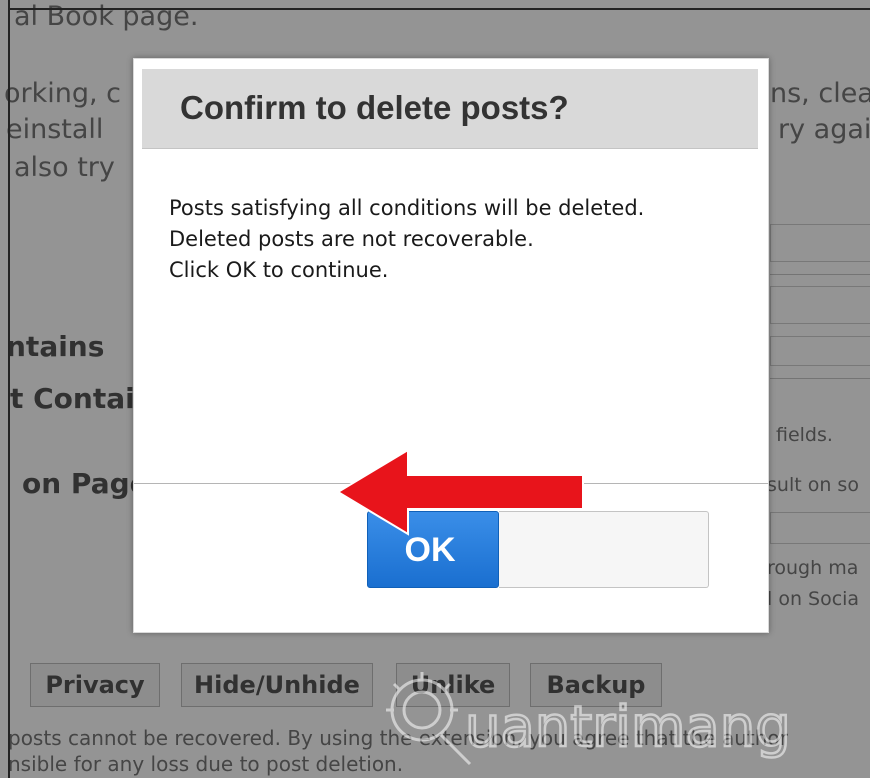 This screenshot has width=870, height=778. Describe the element at coordinates (628, 727) in the screenshot. I see `watermark-text: uantrimang` at that location.